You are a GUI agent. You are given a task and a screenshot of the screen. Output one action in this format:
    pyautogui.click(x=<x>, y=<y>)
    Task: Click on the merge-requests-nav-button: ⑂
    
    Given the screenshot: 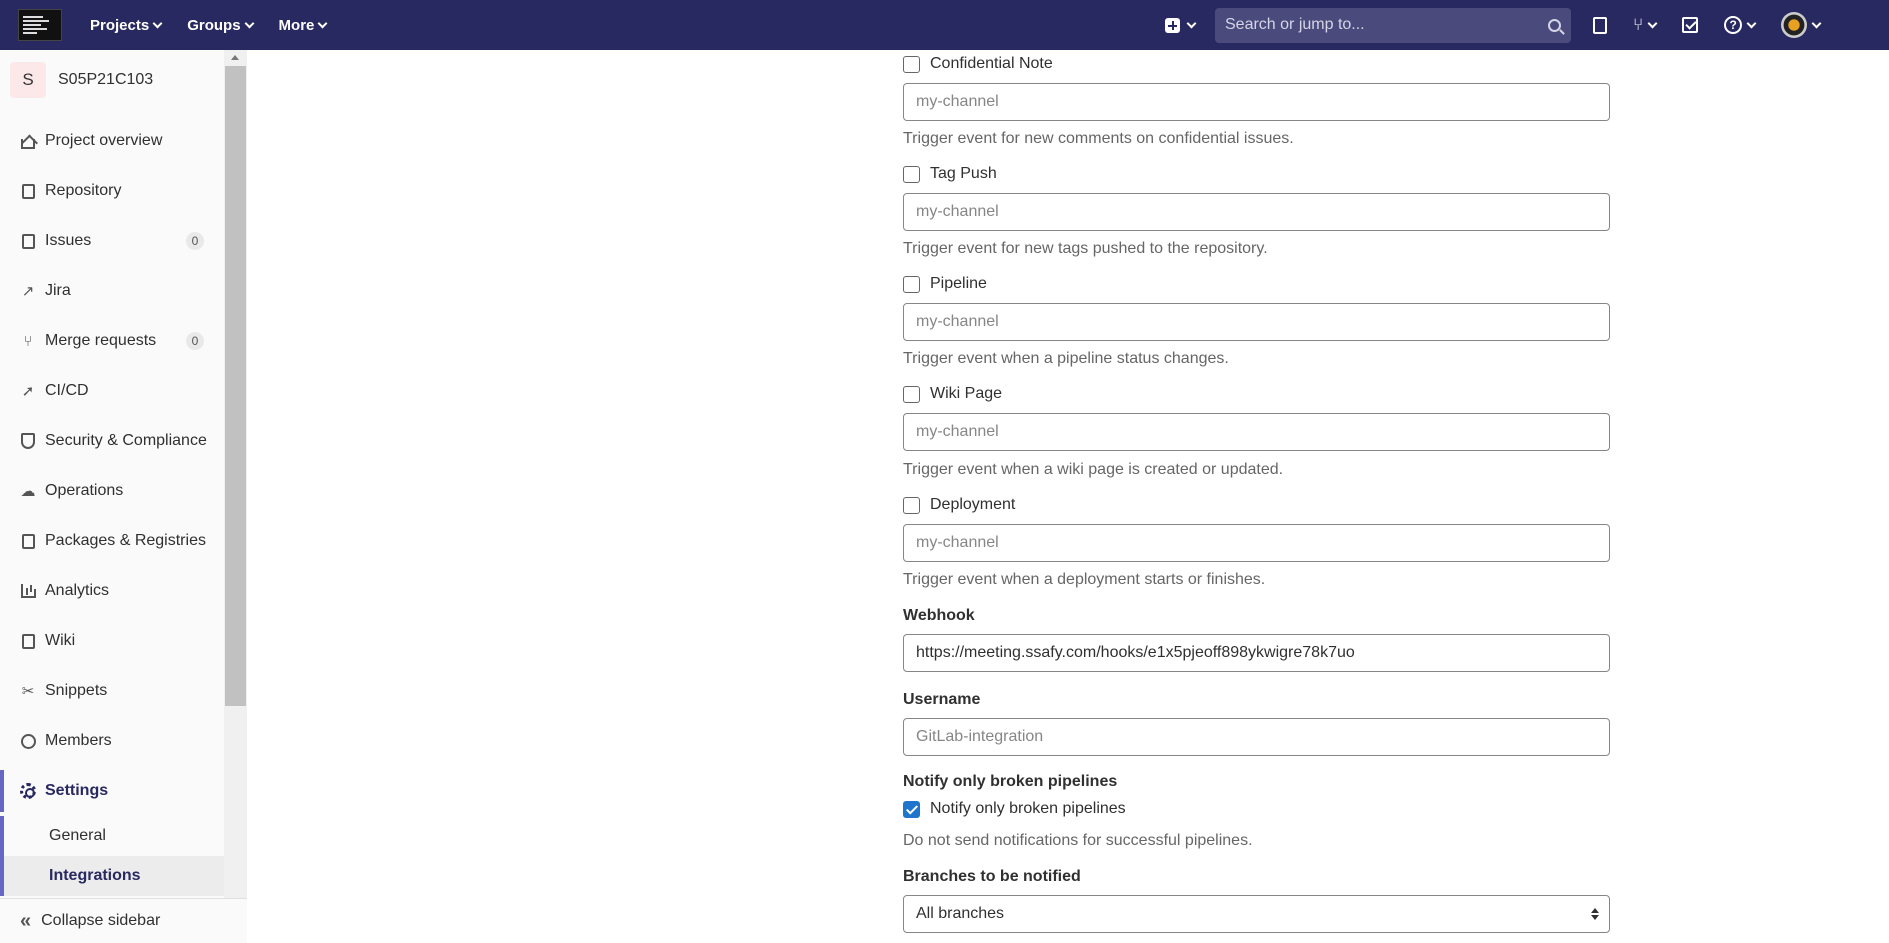 What is the action you would take?
    pyautogui.click(x=1645, y=25)
    